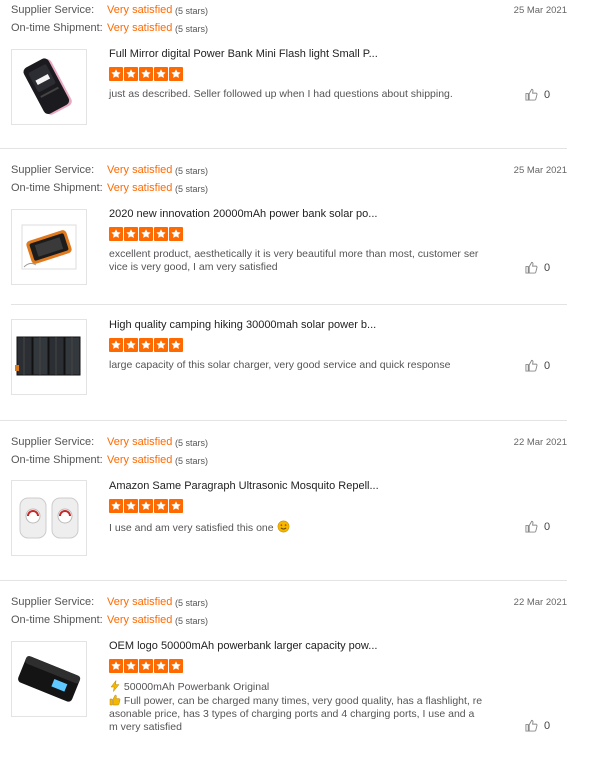 The image size is (599, 768). Describe the element at coordinates (115, 700) in the screenshot. I see `thumbs-up-emoji-icon` at that location.